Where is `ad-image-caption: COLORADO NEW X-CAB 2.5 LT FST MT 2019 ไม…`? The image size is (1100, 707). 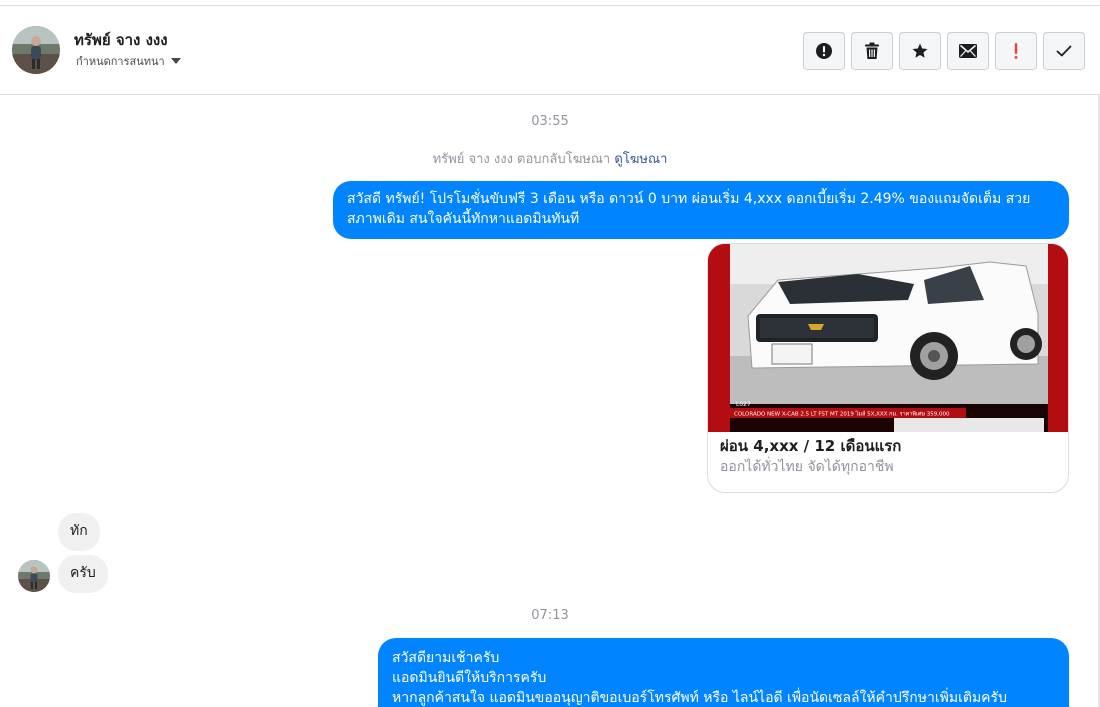
ad-image-caption: COLORADO NEW X-CAB 2.5 LT FST MT 2019 ไม… is located at coordinates (842, 414).